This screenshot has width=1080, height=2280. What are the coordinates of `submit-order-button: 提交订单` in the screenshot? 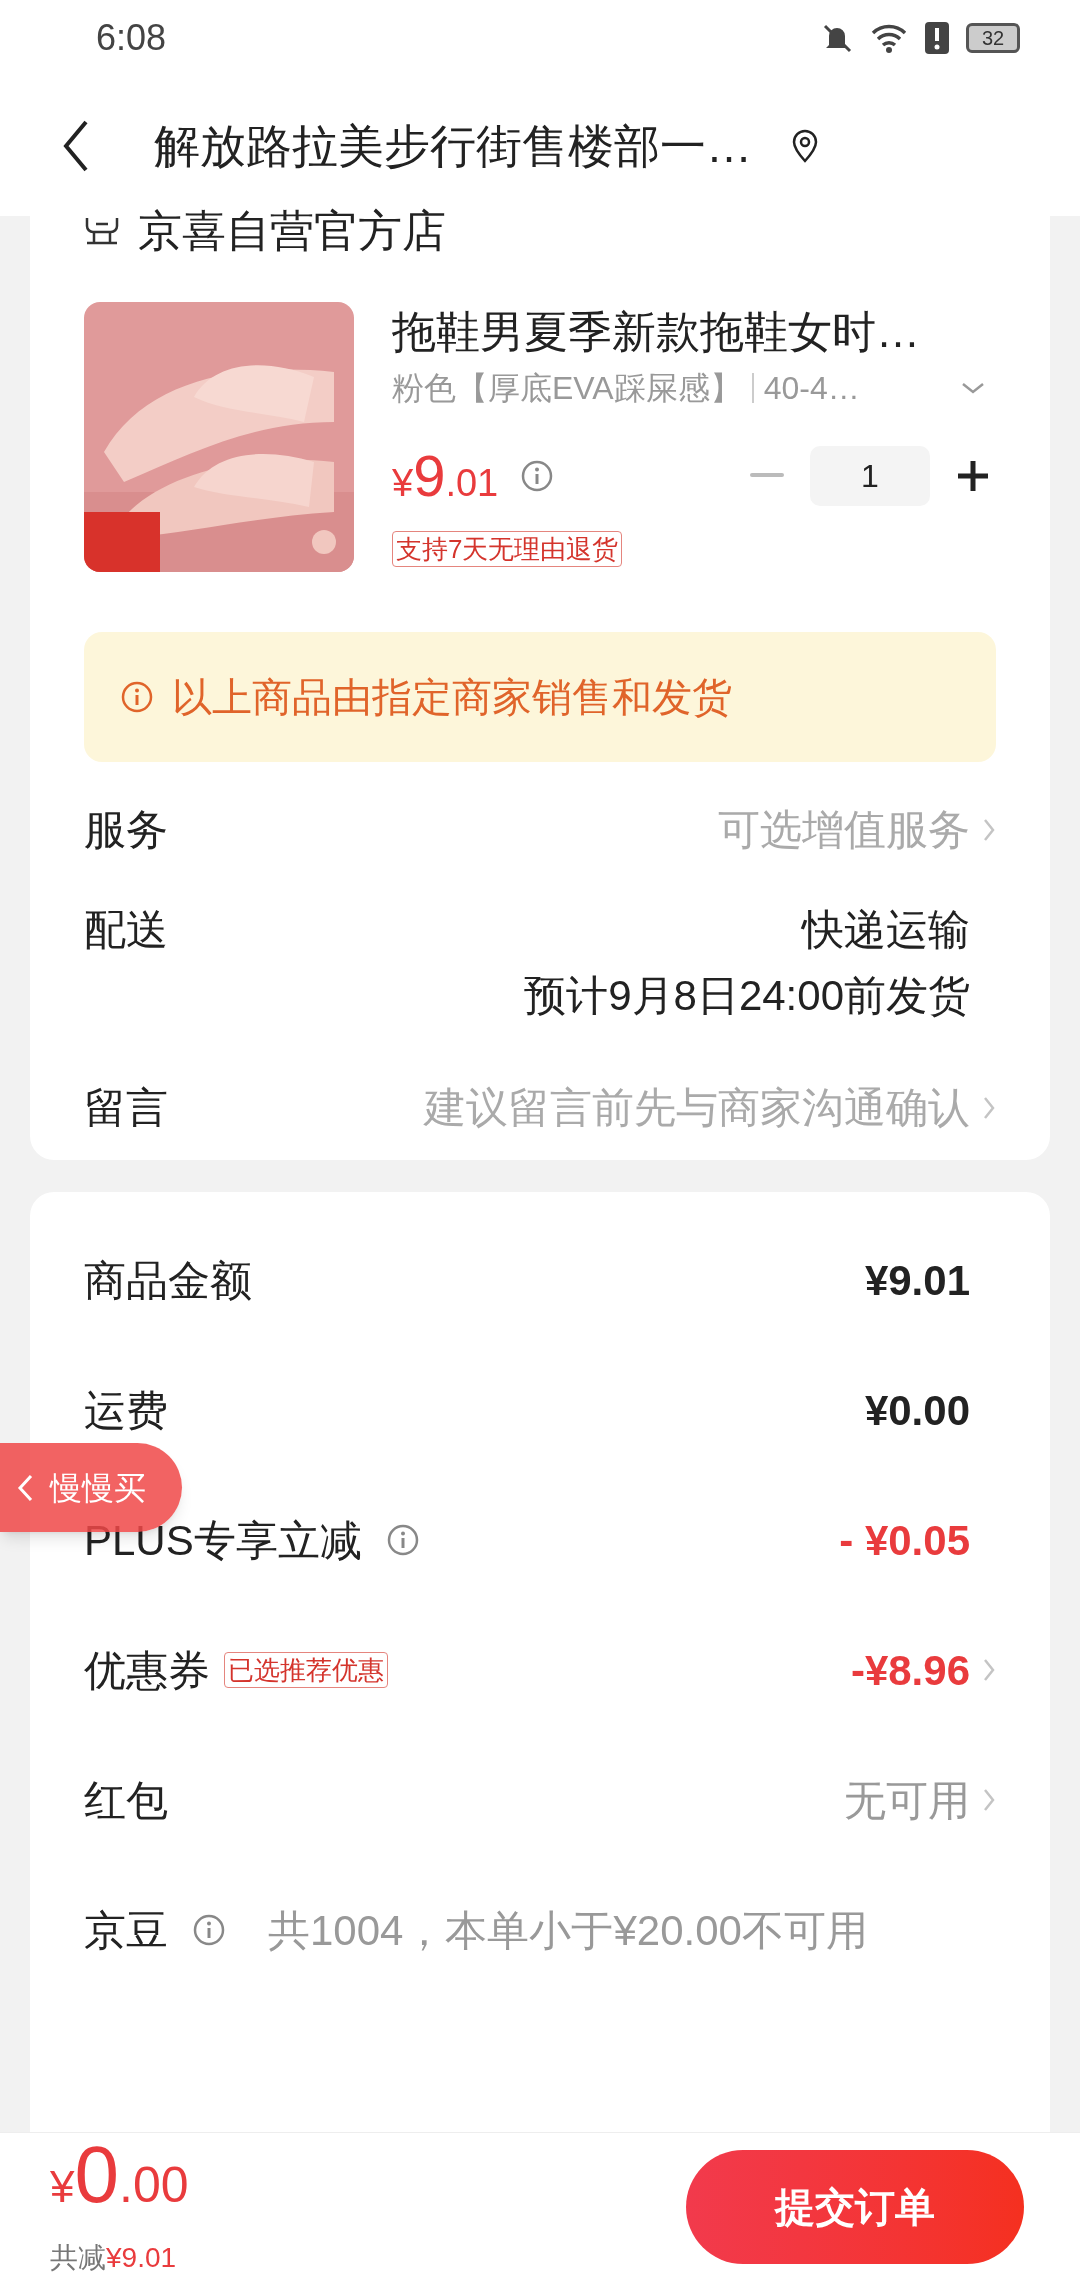 It's located at (855, 2206).